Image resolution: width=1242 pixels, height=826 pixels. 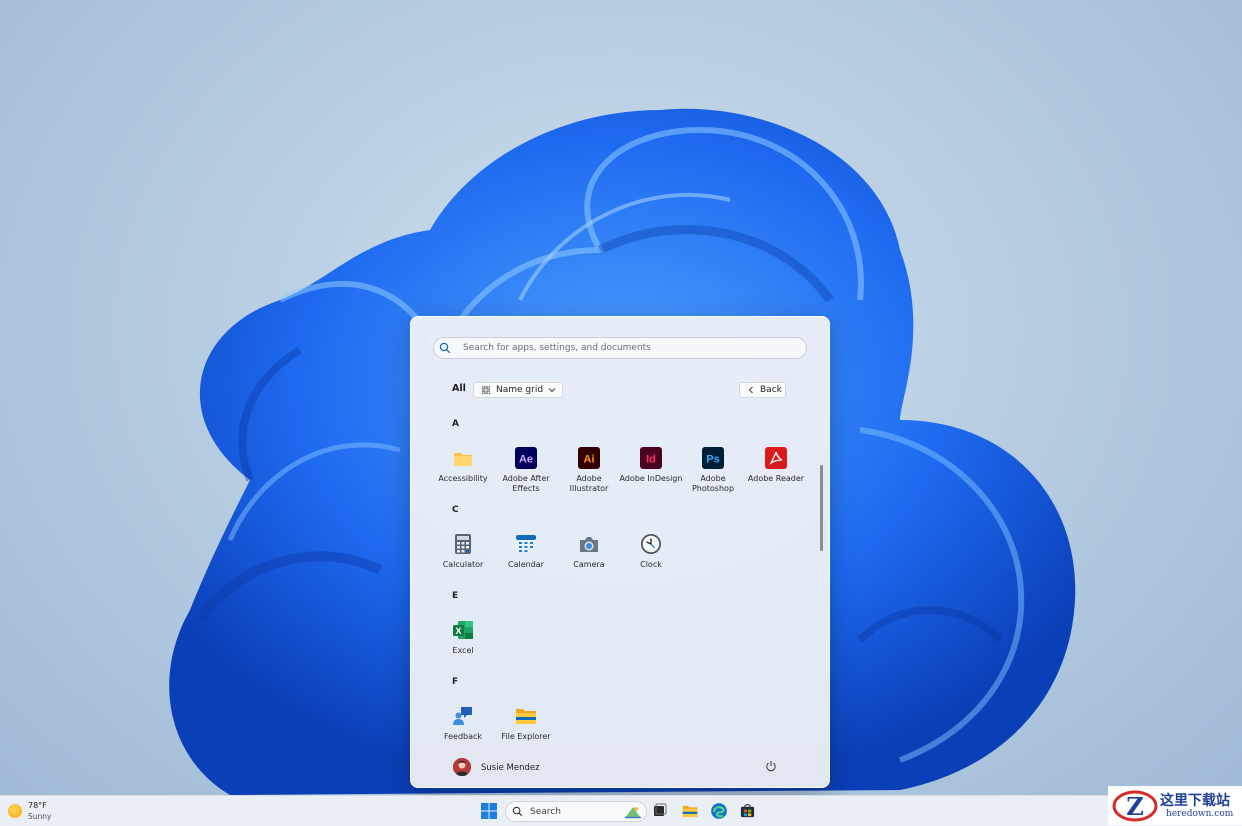 What do you see at coordinates (660, 810) in the screenshot?
I see `task-view-icon` at bounding box center [660, 810].